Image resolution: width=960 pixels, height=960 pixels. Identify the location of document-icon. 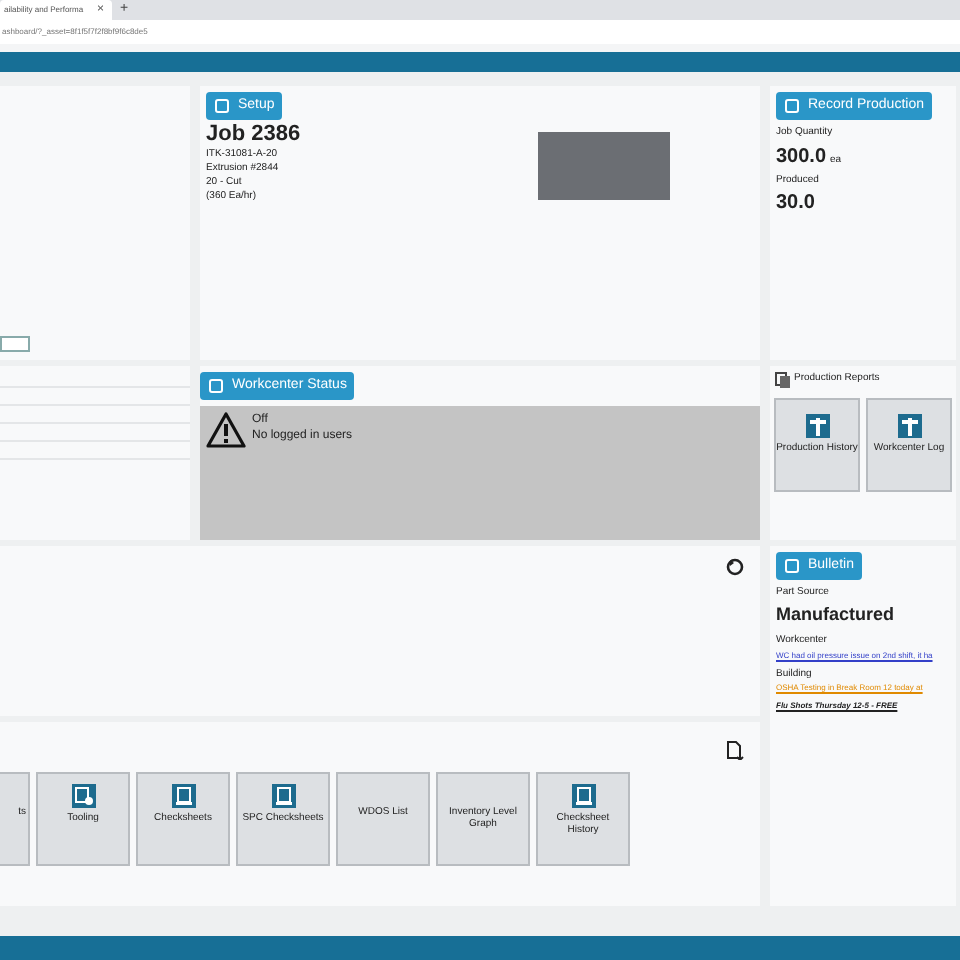
(735, 750).